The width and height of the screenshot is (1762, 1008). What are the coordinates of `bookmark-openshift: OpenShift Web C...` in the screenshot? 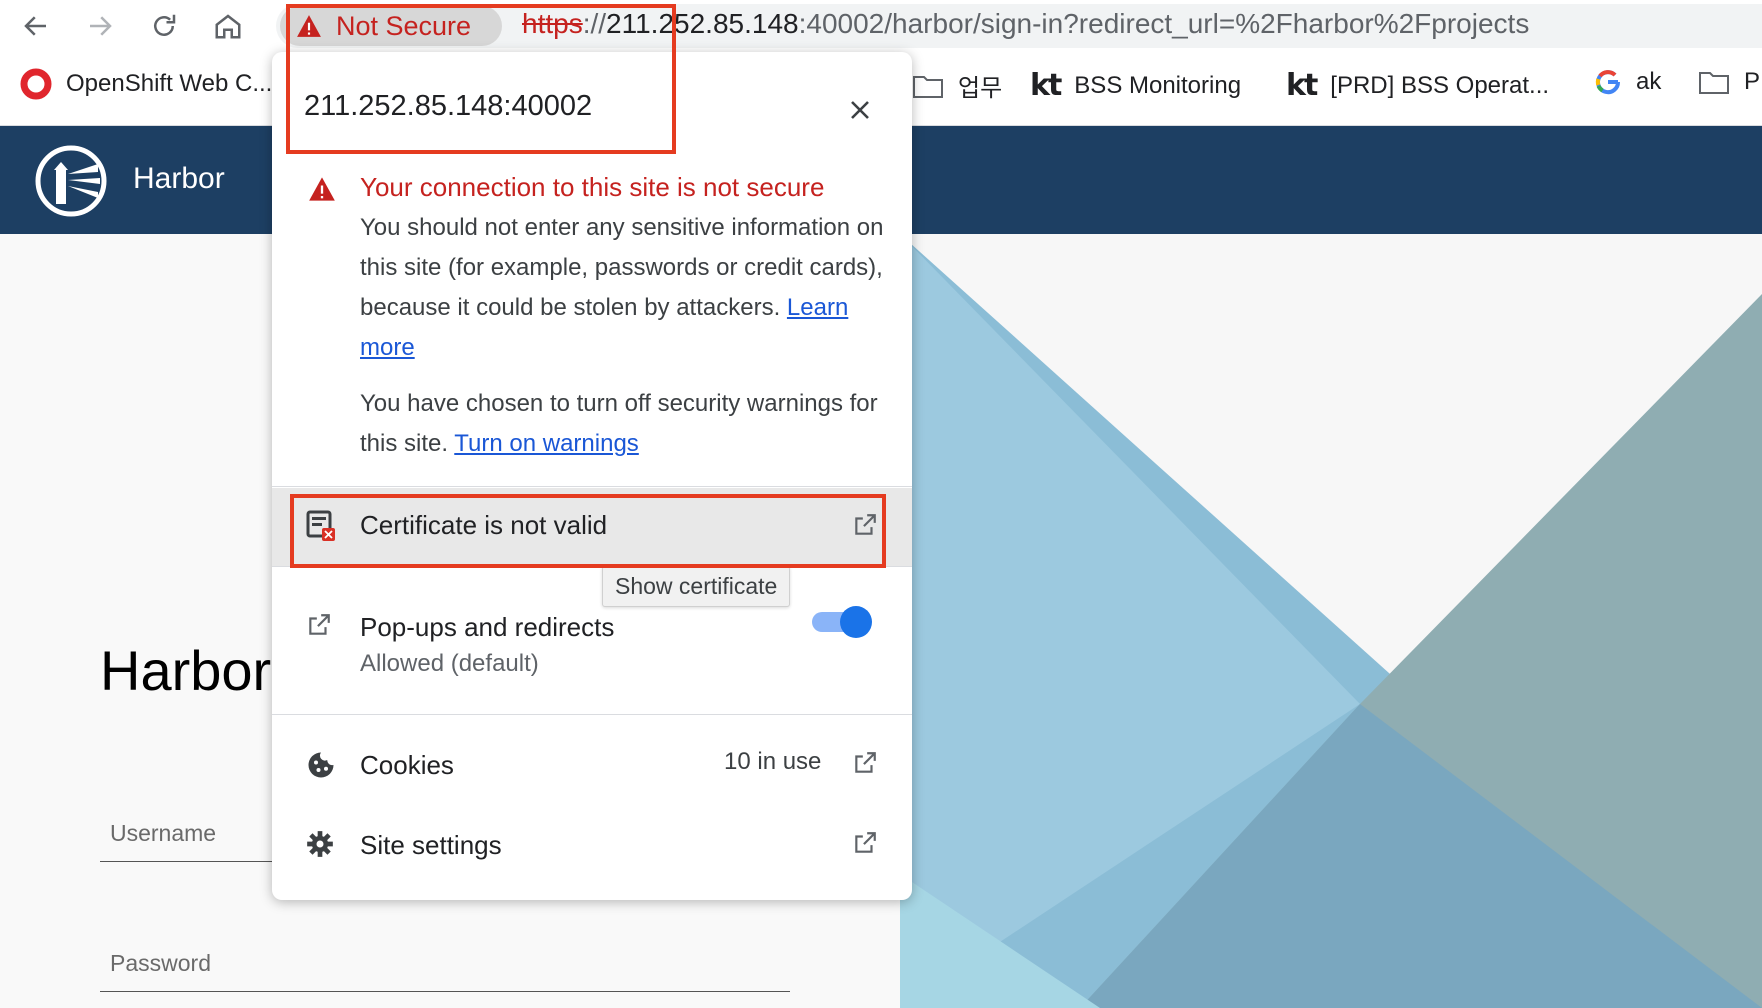 It's located at (146, 84).